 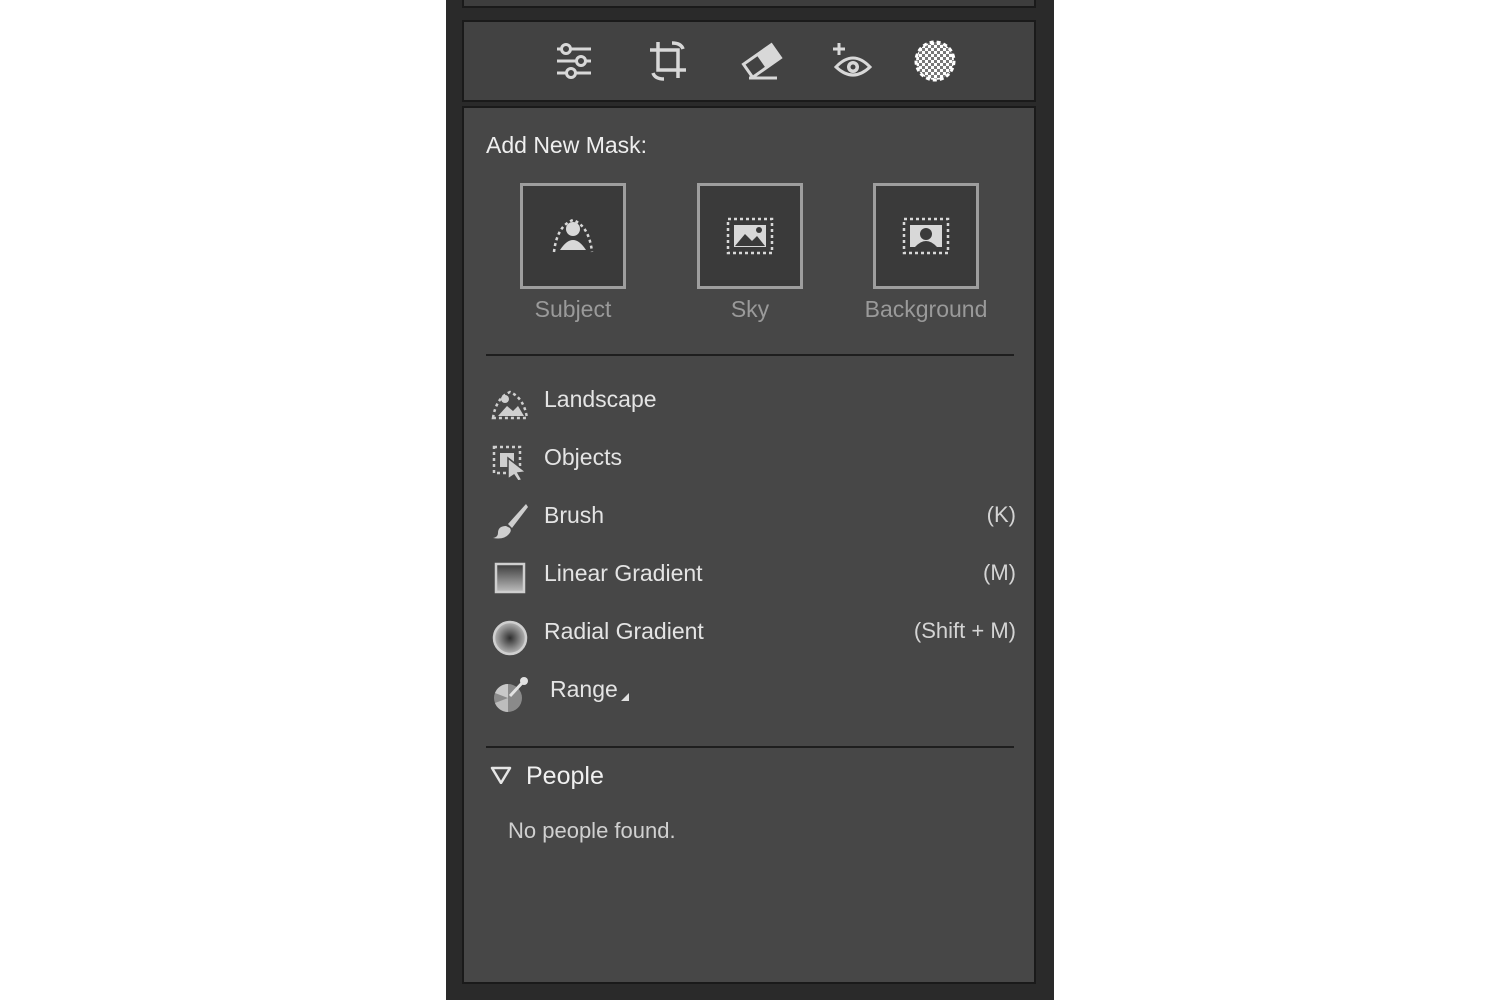 I want to click on objects-icon, so click(x=510, y=463).